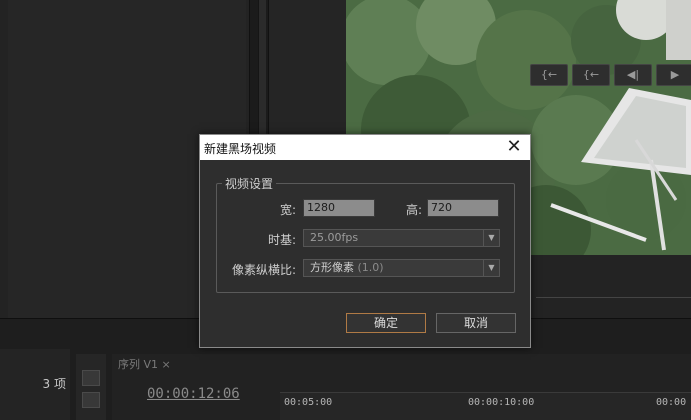 This screenshot has height=420, width=691. What do you see at coordinates (193, 394) in the screenshot?
I see `timeline-timecode: 00:00:12:06` at bounding box center [193, 394].